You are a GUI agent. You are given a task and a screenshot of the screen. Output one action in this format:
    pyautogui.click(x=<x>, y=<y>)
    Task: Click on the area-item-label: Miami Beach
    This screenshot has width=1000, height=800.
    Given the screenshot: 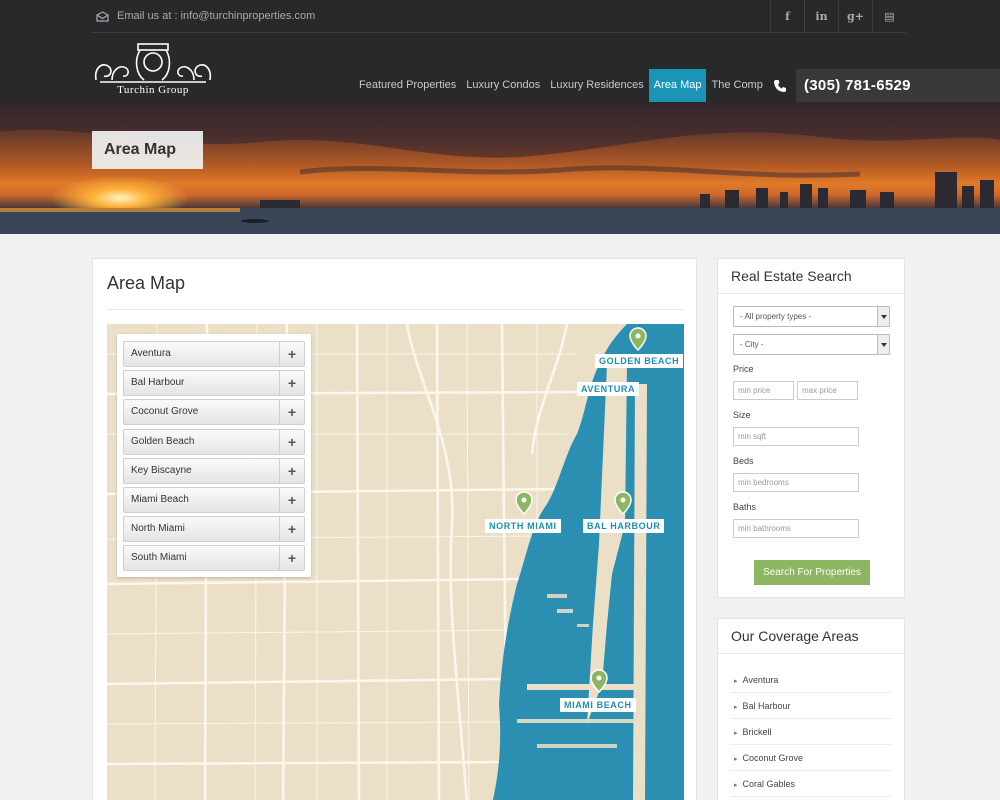 What is the action you would take?
    pyautogui.click(x=160, y=499)
    